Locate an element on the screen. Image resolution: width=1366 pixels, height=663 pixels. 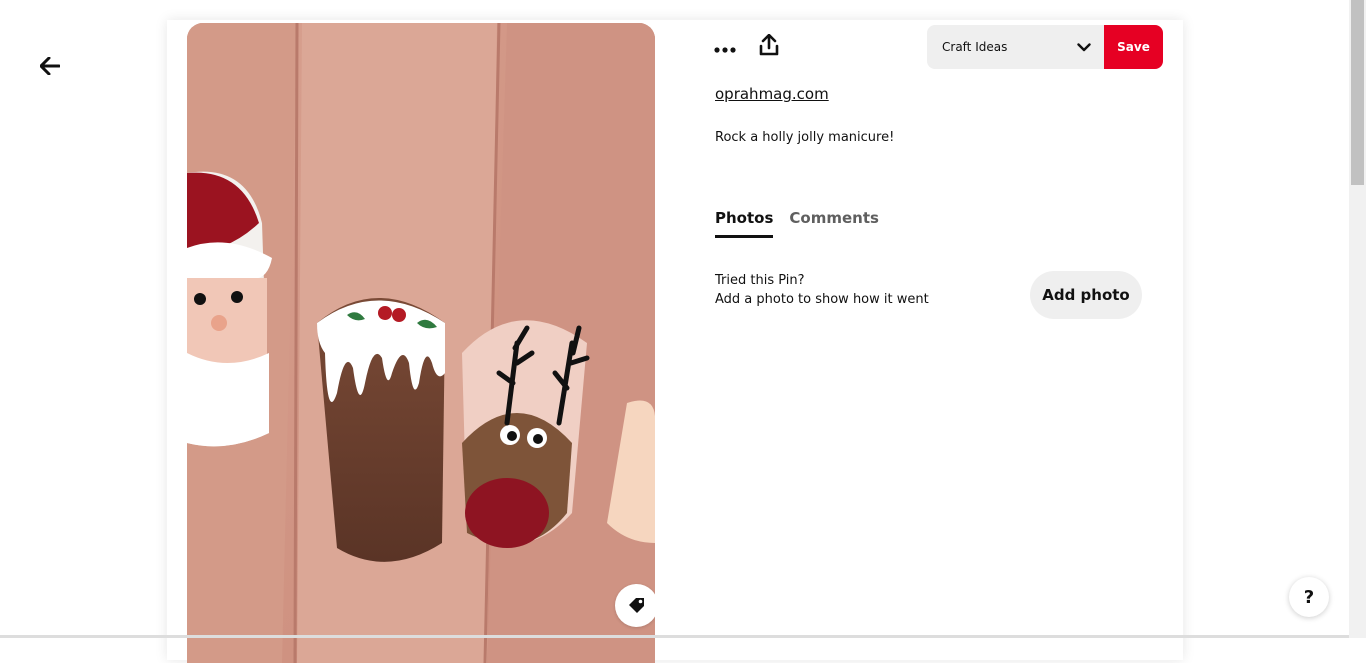
pin-description: Rock a holly jolly manicure! is located at coordinates (805, 137).